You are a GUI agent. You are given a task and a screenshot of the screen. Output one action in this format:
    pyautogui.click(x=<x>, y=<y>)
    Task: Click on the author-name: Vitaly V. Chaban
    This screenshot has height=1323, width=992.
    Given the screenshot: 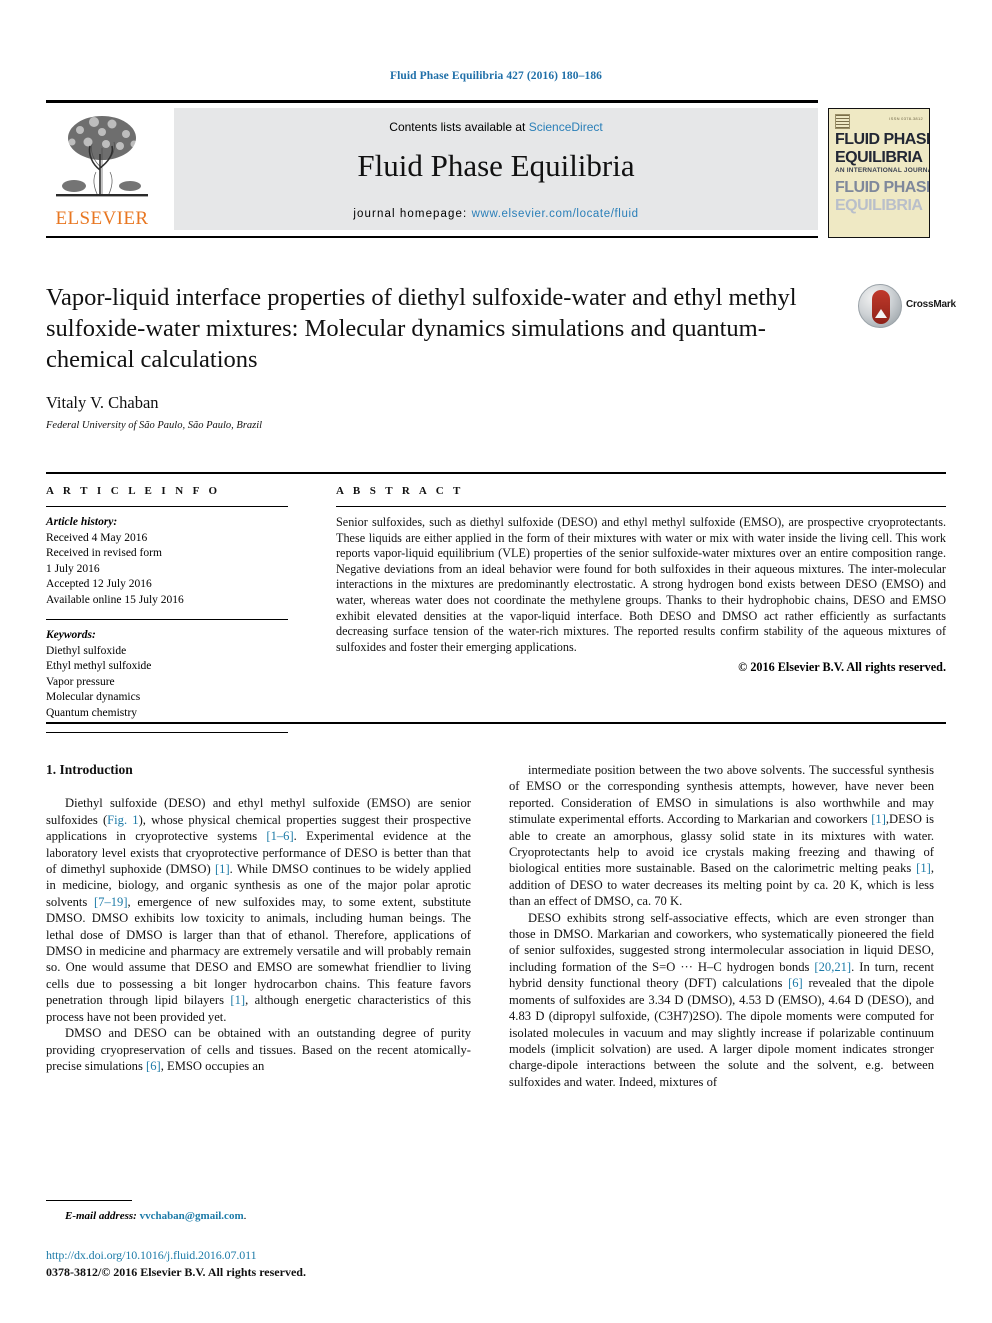 What is the action you would take?
    pyautogui.click(x=102, y=402)
    